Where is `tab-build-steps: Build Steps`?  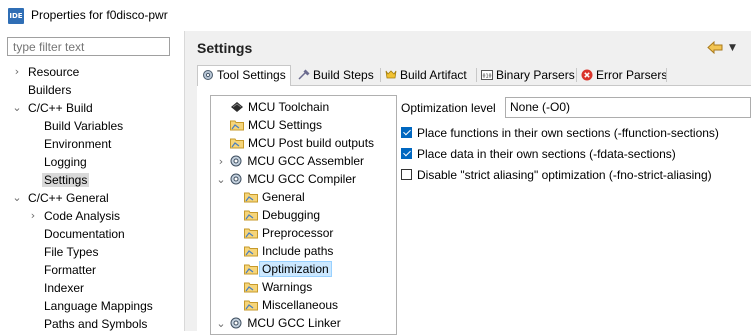
tab-build-steps: Build Steps is located at coordinates (336, 75).